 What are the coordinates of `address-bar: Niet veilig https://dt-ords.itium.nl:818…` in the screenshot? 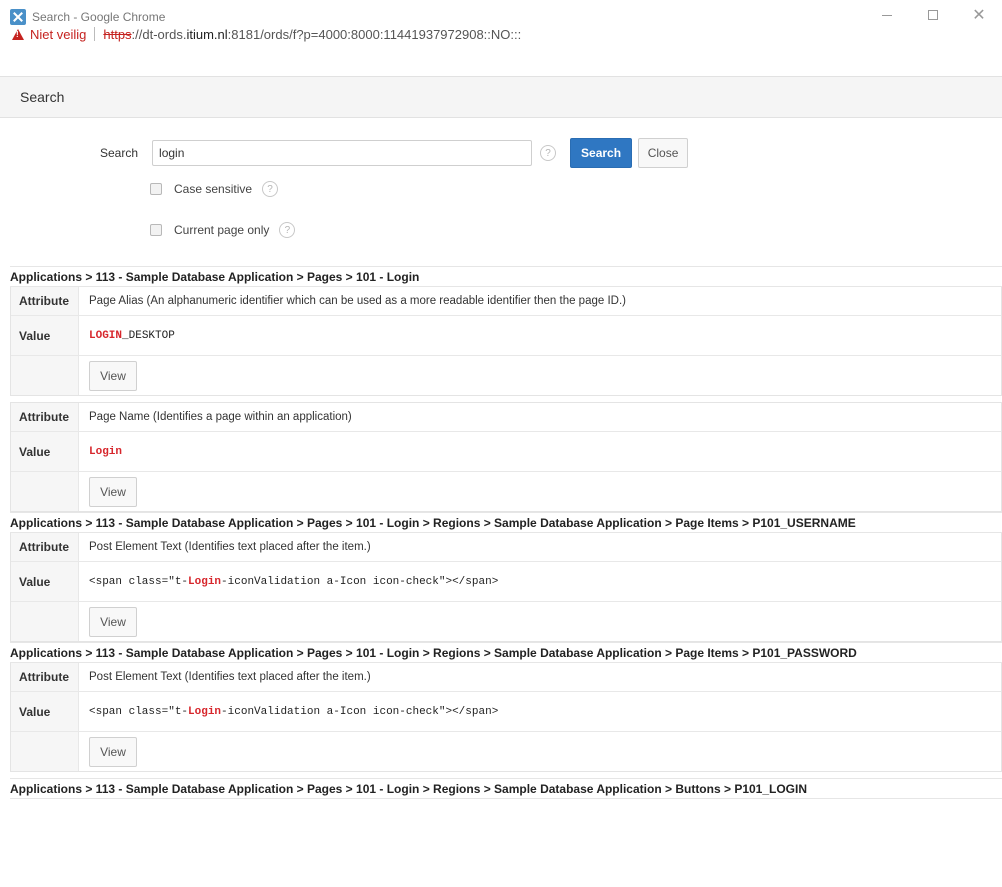 It's located at (501, 34).